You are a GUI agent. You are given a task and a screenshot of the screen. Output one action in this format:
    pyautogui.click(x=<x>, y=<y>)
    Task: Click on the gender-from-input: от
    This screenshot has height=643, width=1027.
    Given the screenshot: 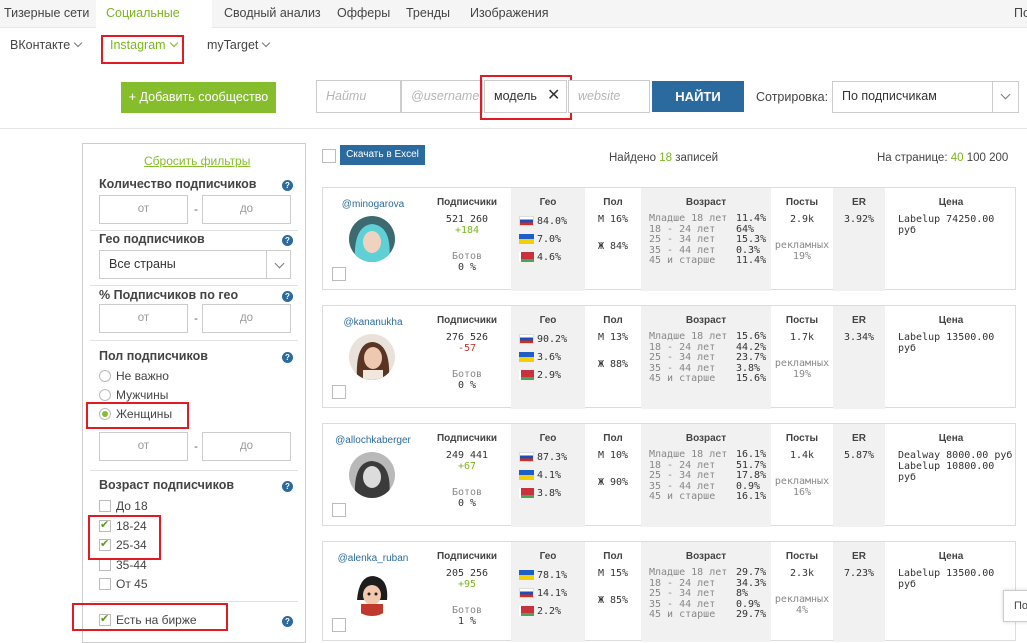 What is the action you would take?
    pyautogui.click(x=143, y=446)
    